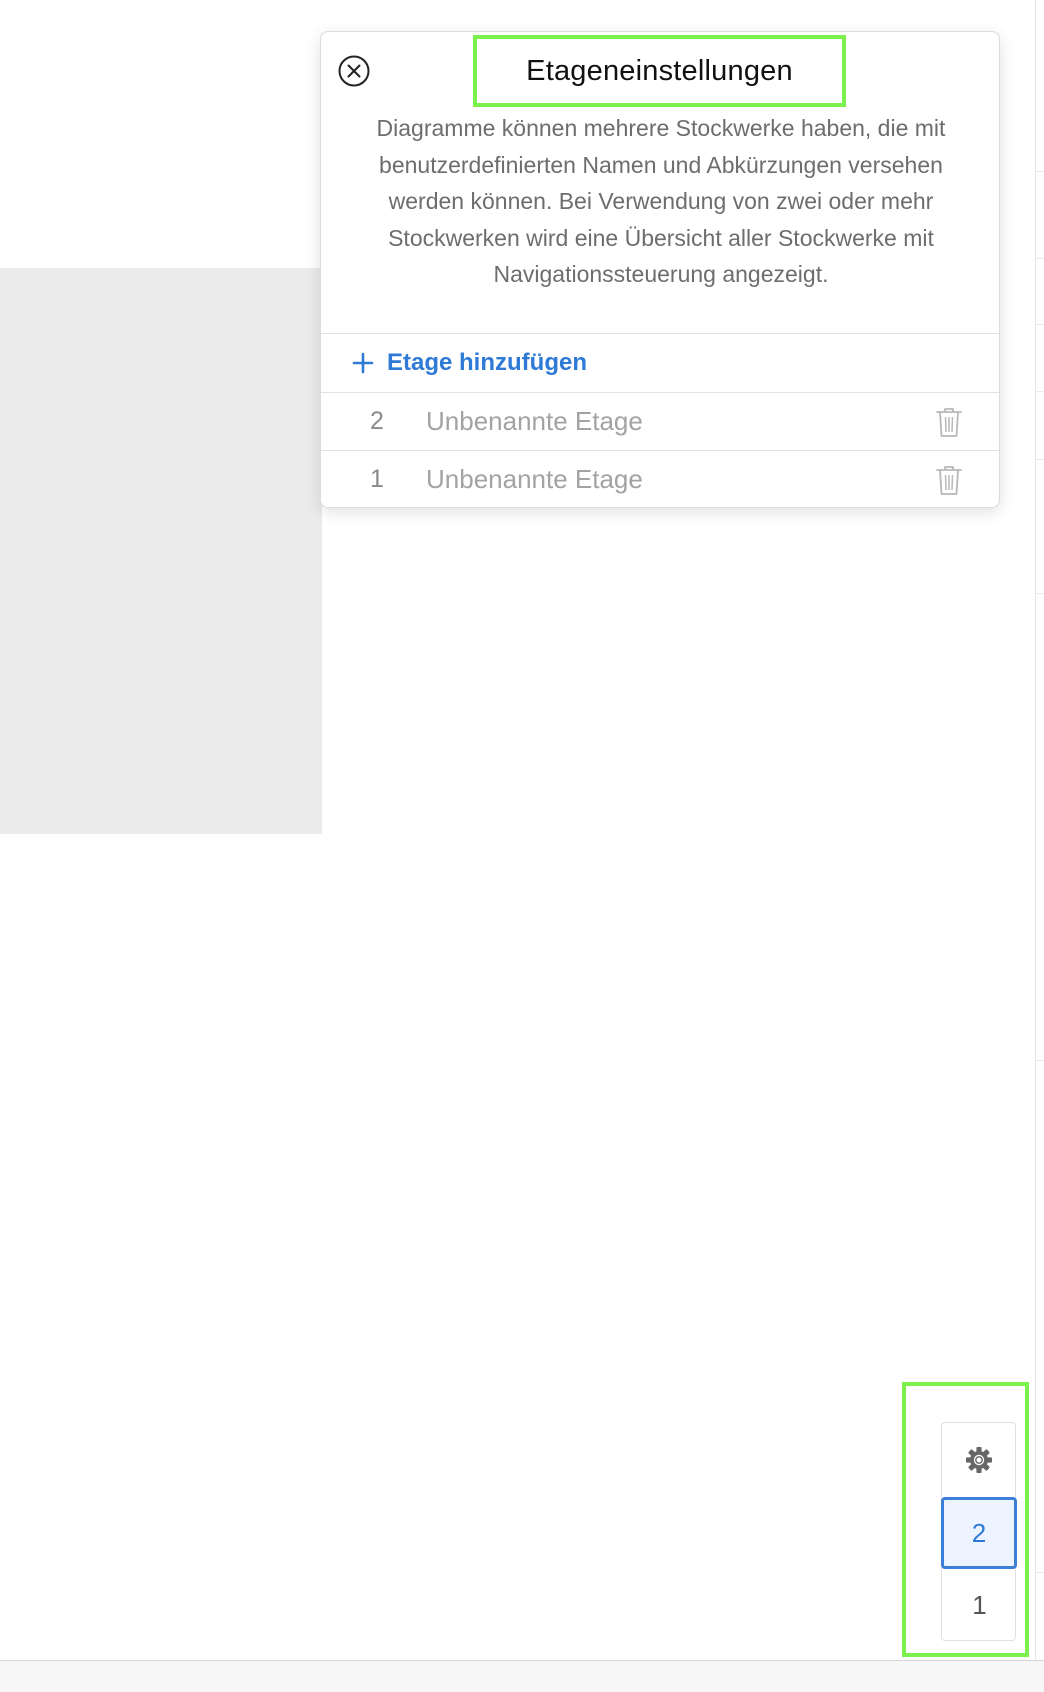 The height and width of the screenshot is (1692, 1044). I want to click on floor-nav-item-1: 1, so click(979, 1605).